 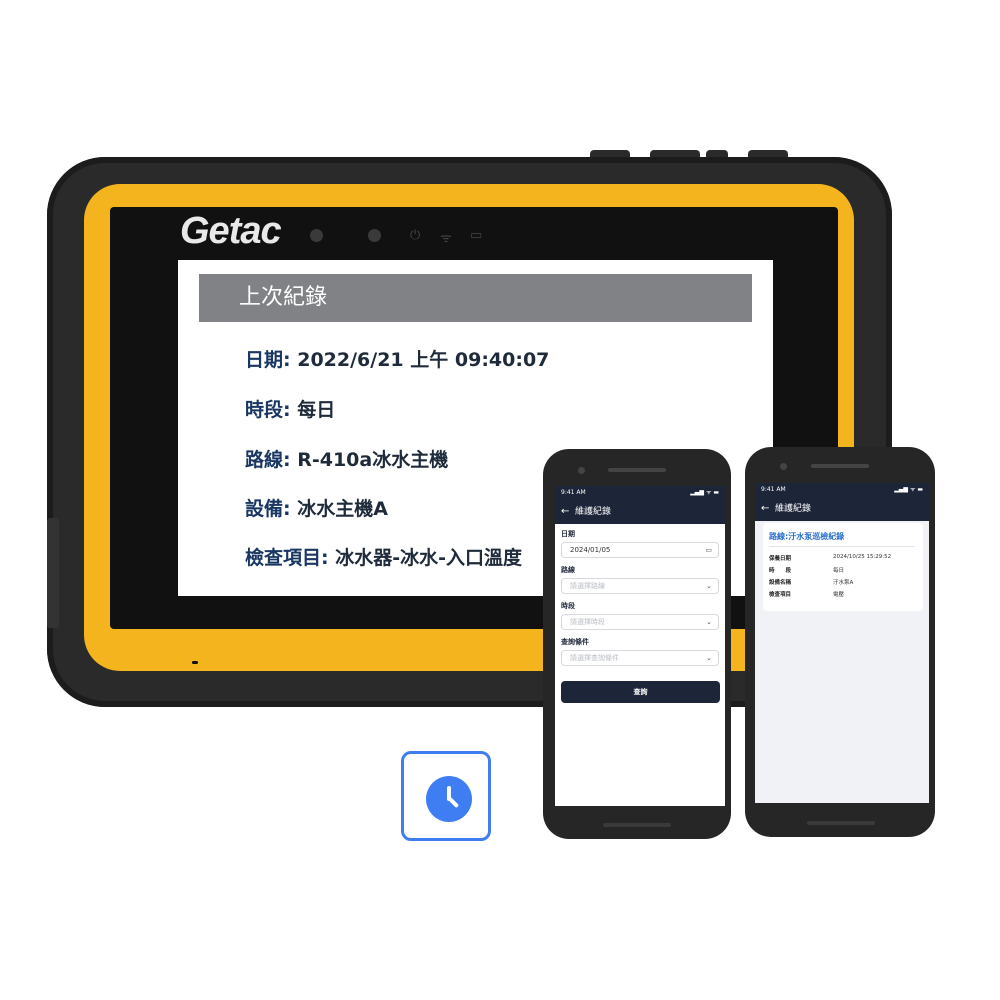 What do you see at coordinates (268, 360) in the screenshot?
I see `record-label: 日期:` at bounding box center [268, 360].